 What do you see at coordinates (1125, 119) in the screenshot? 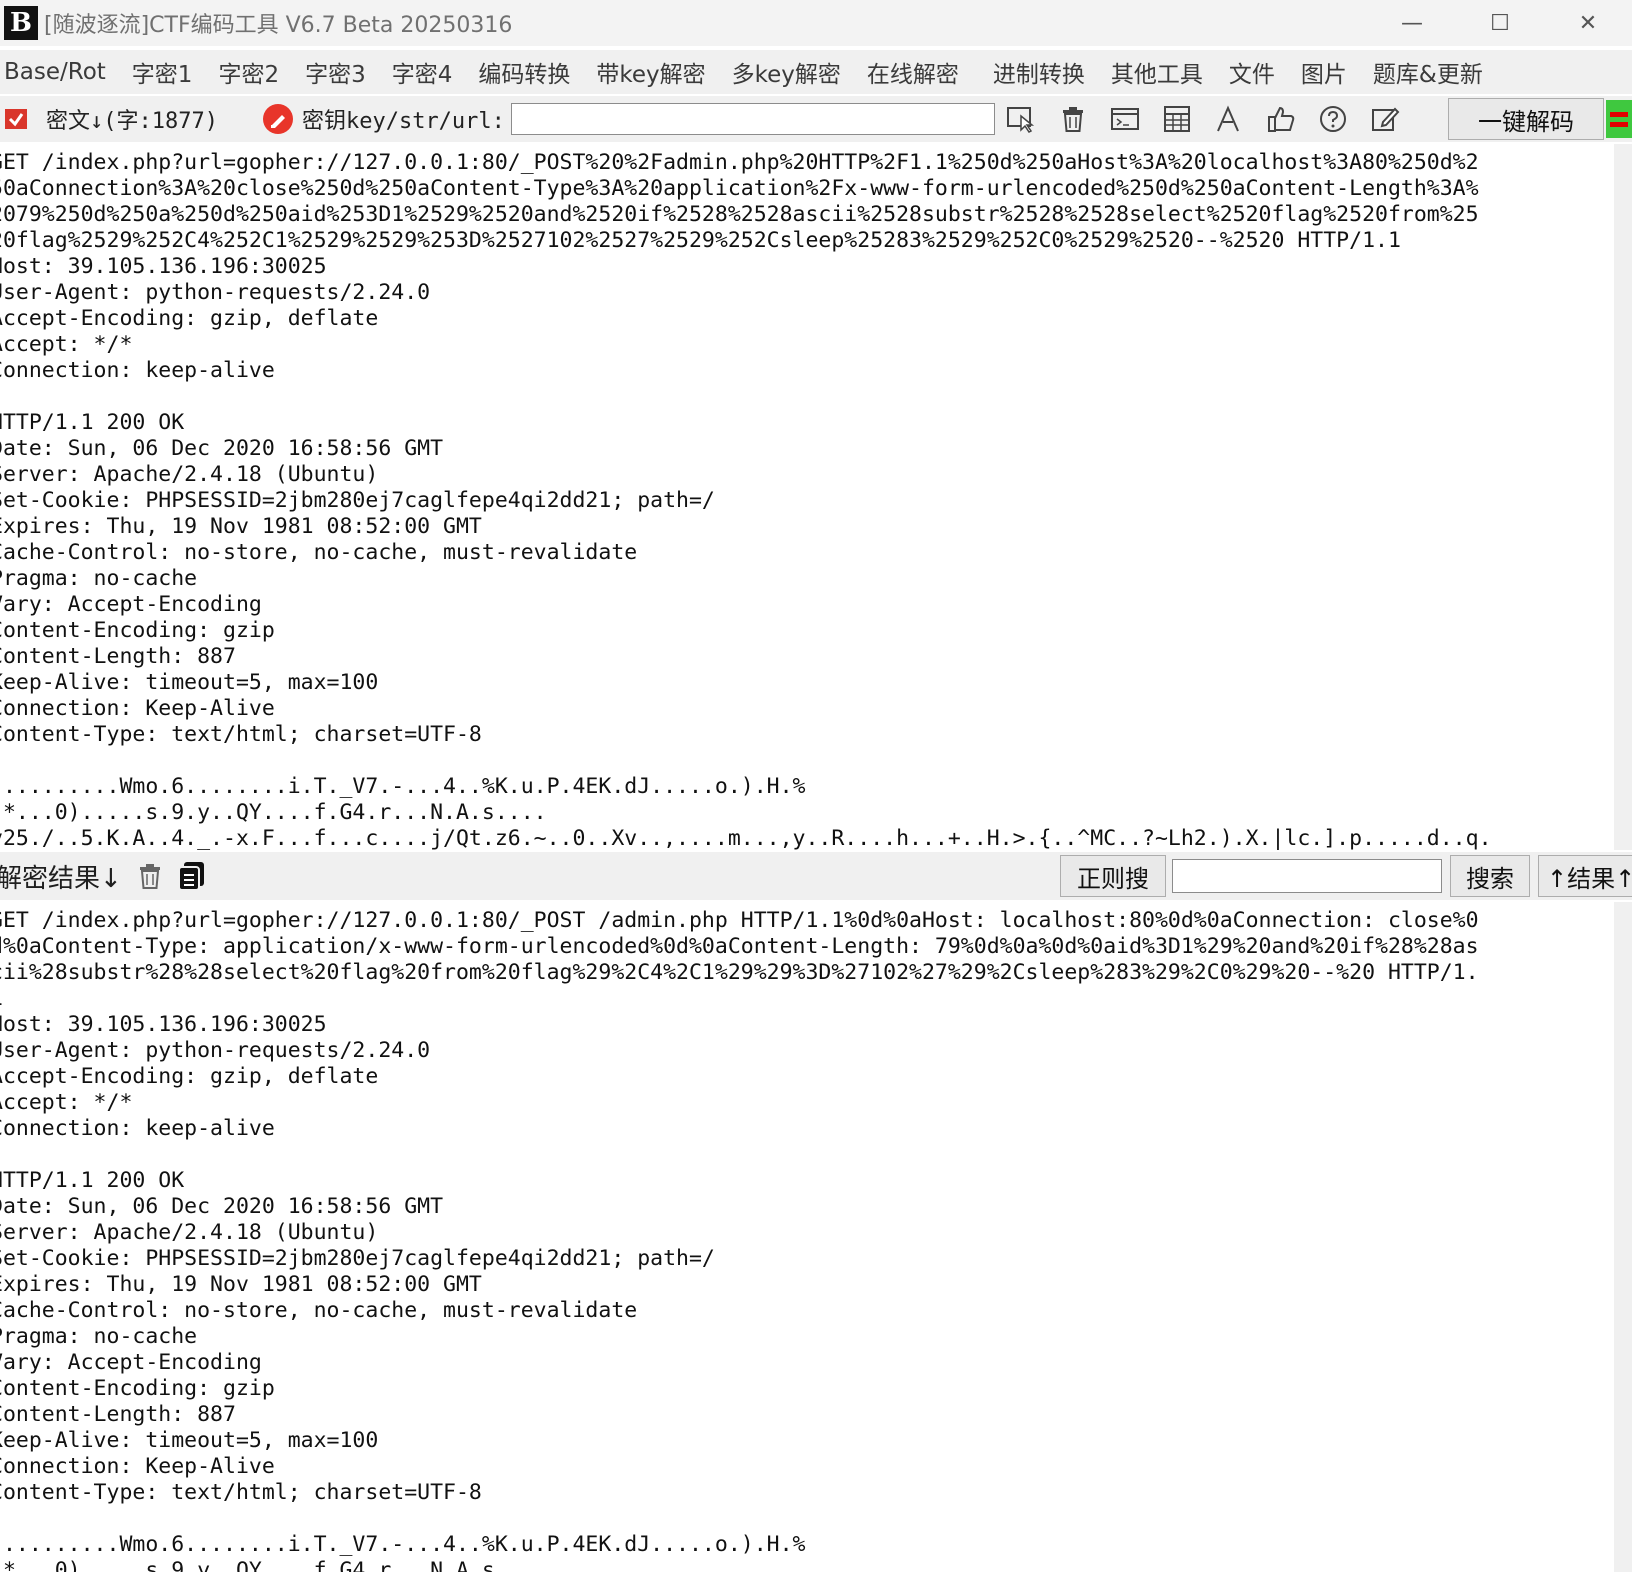
I see `terminal-icon` at bounding box center [1125, 119].